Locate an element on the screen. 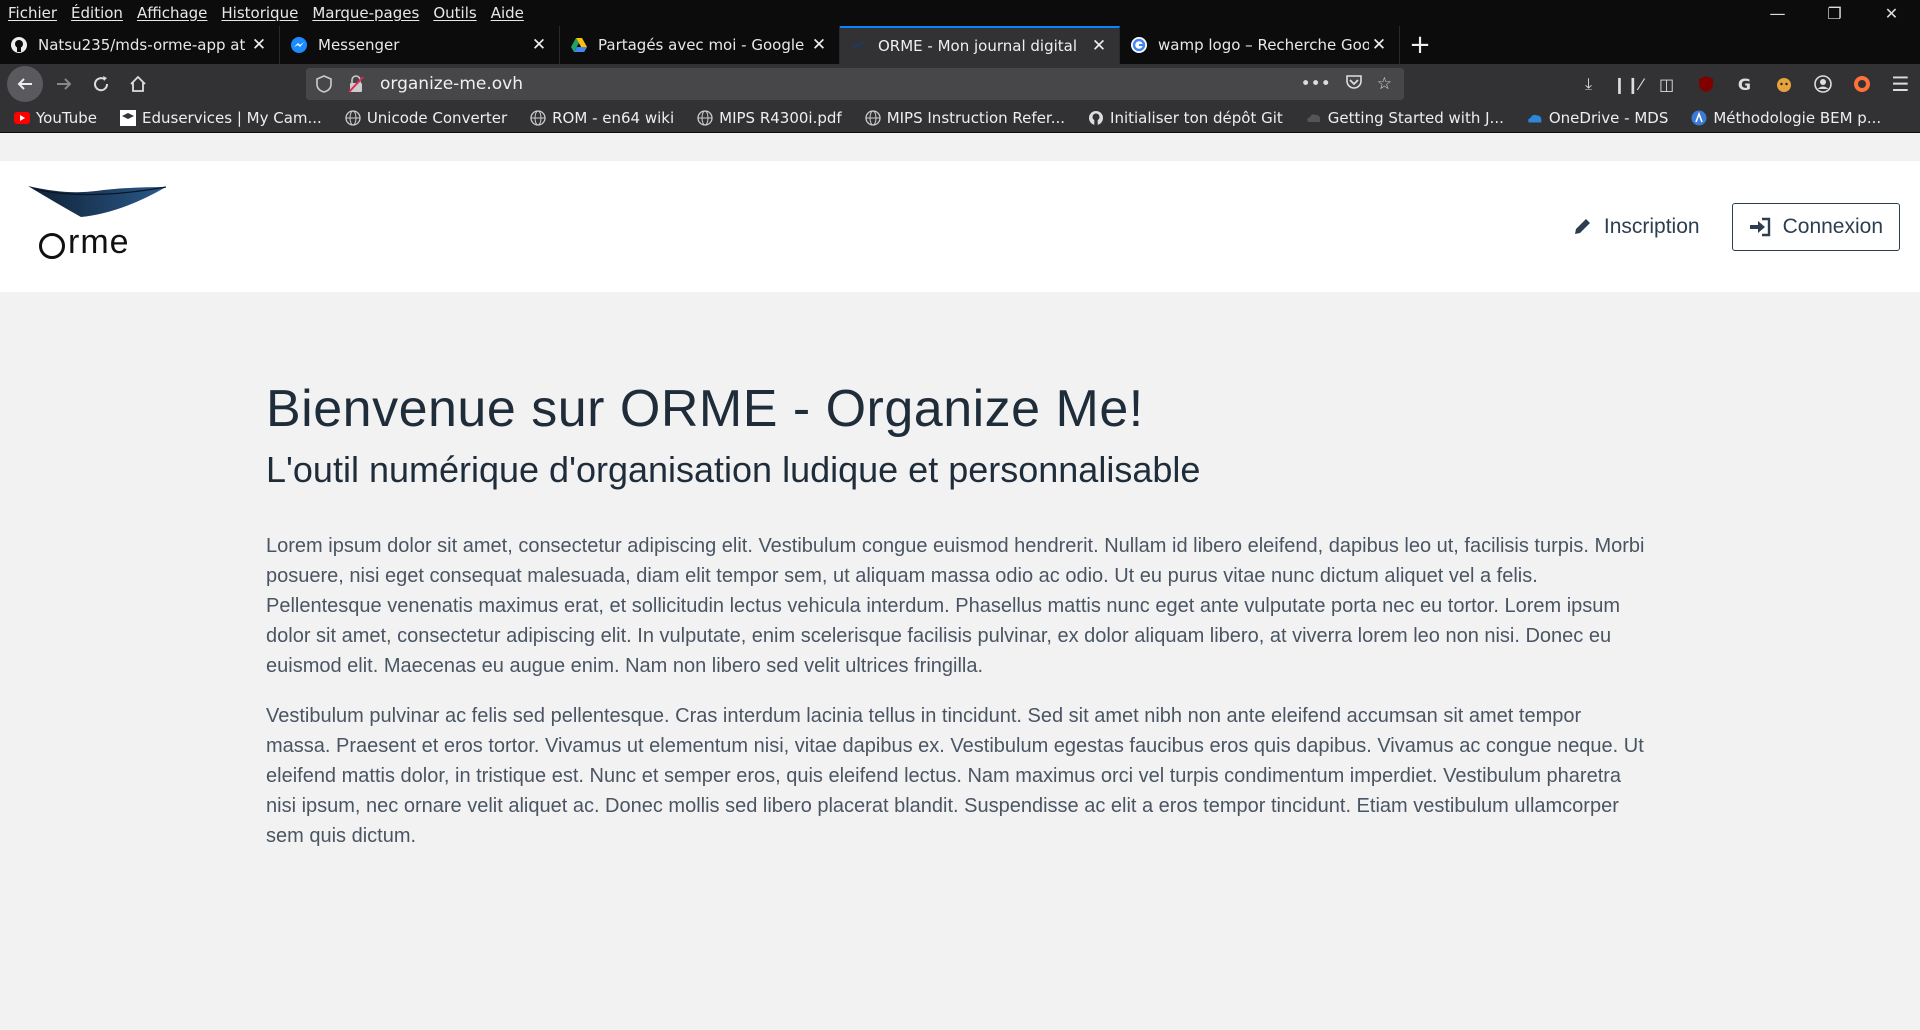 The image size is (1920, 1030). menu-outils: Outils is located at coordinates (454, 13).